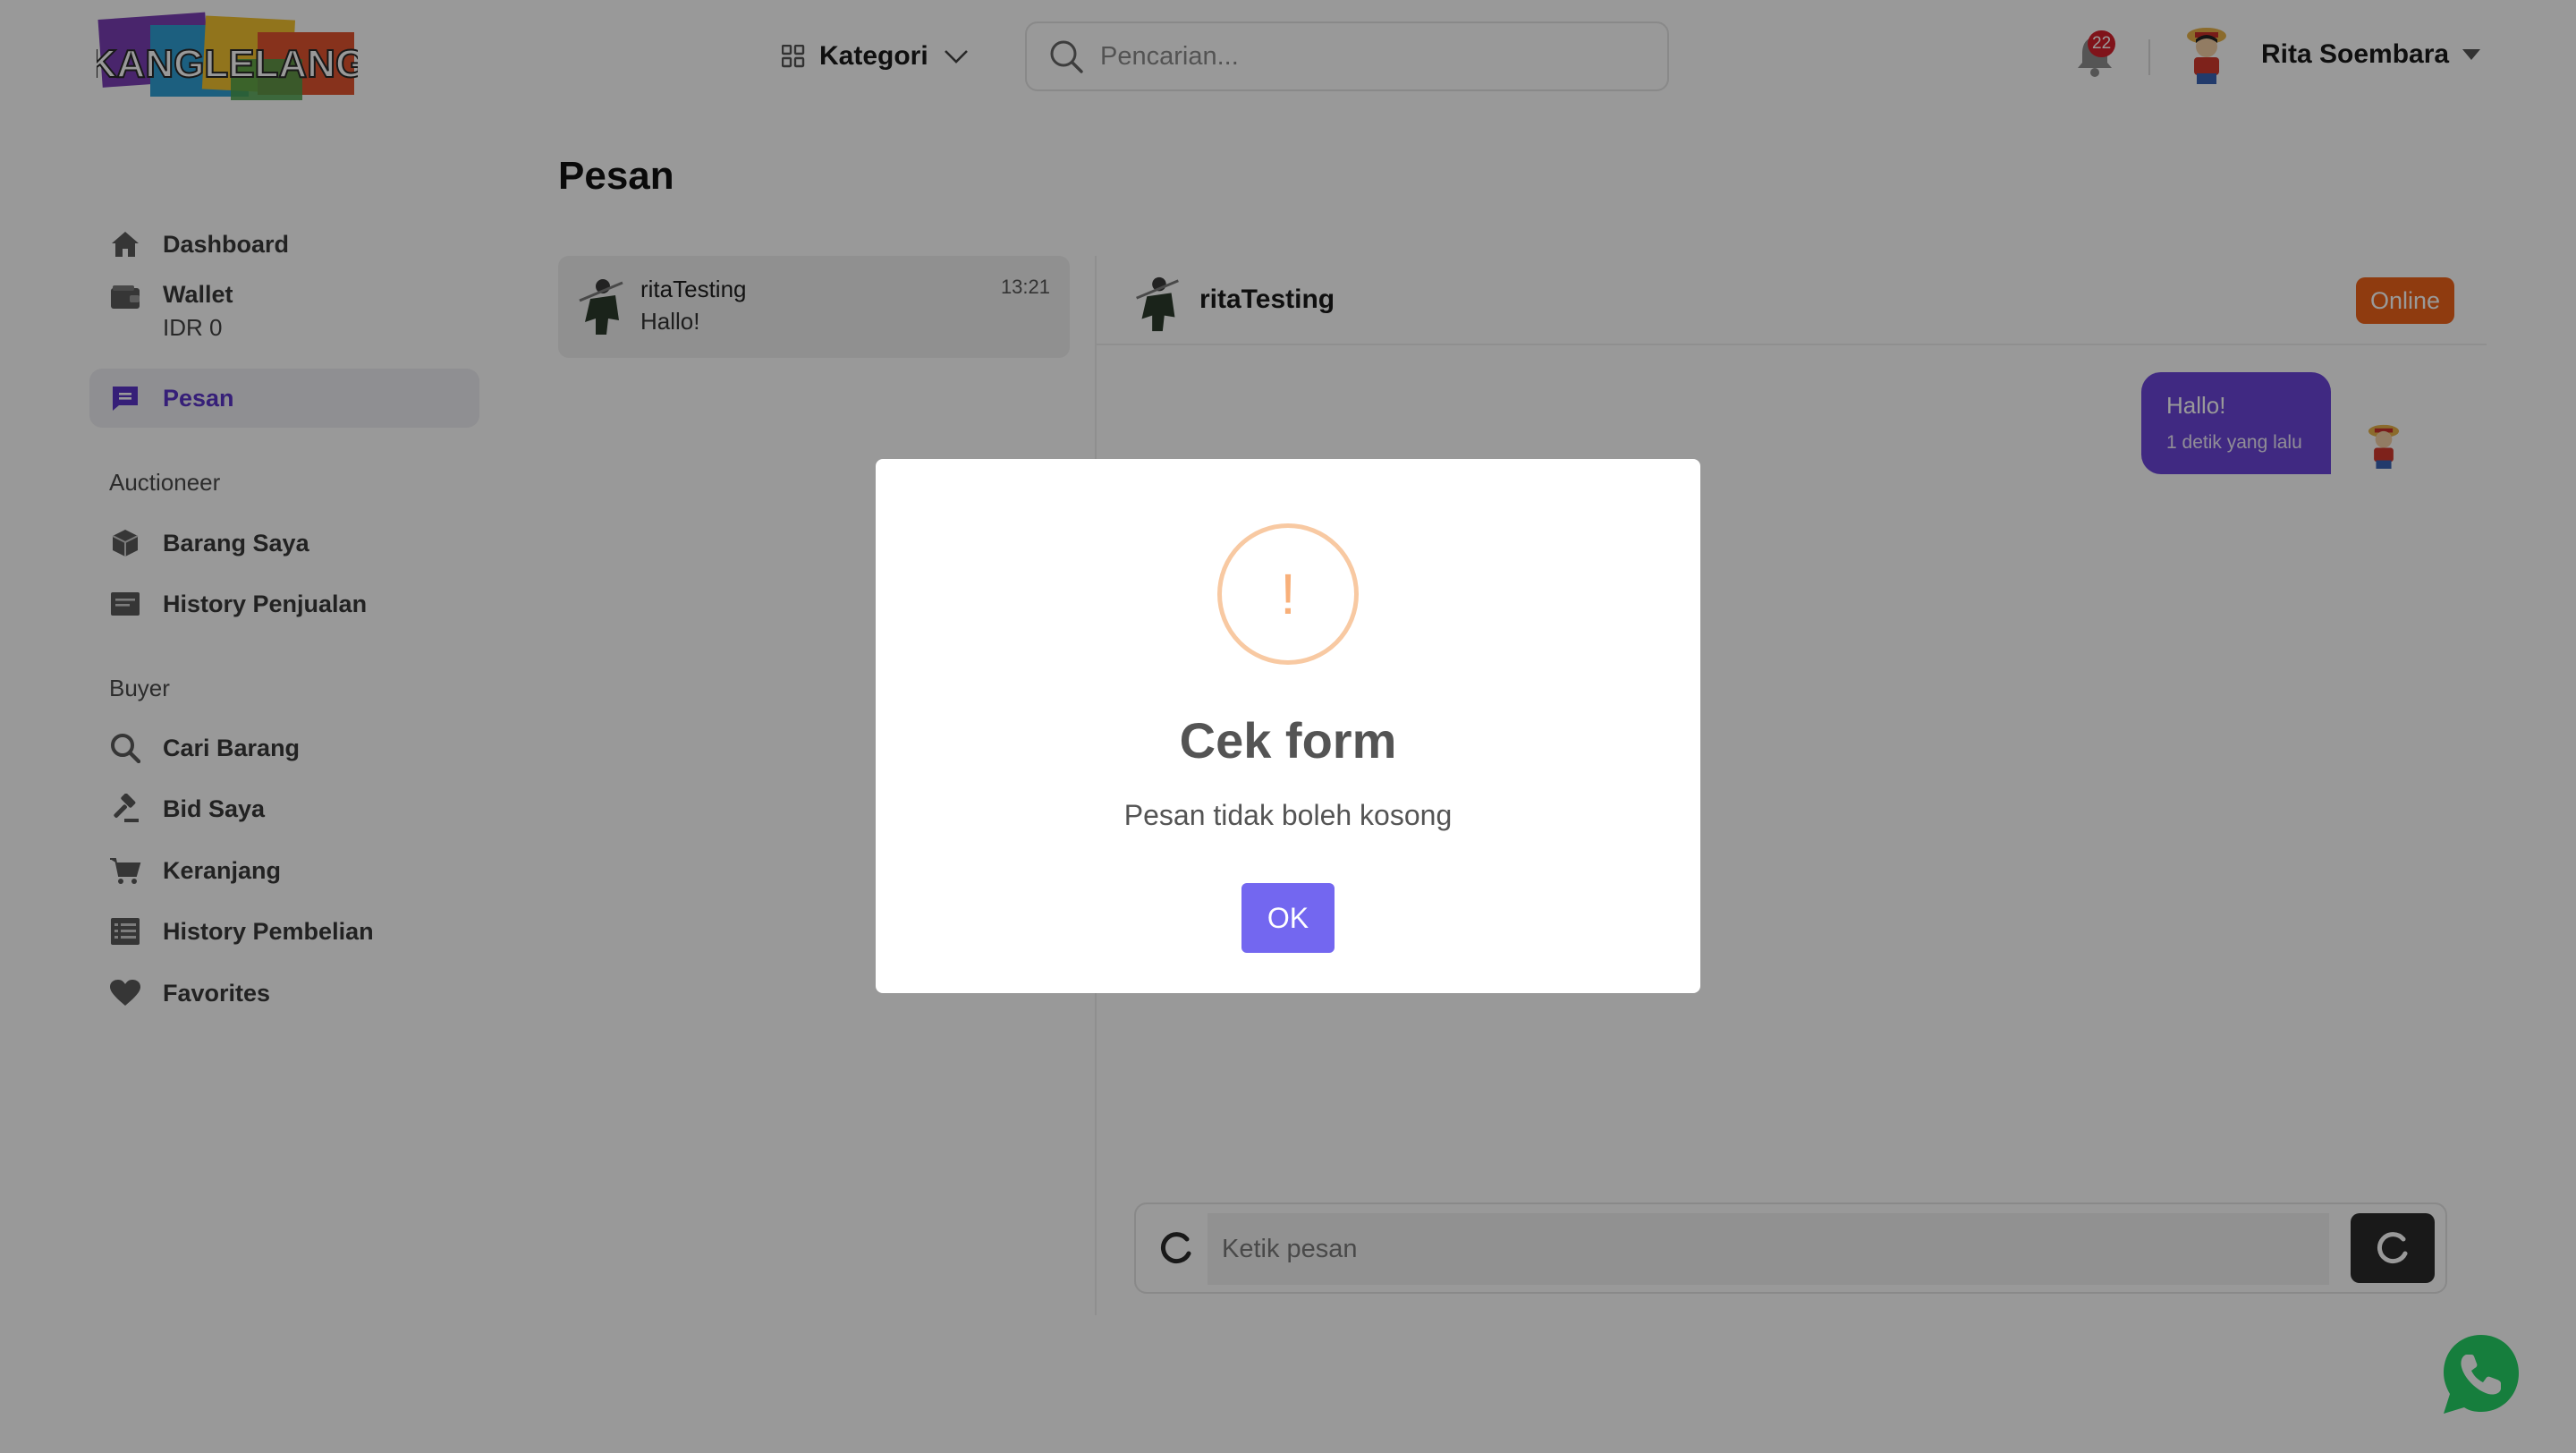  I want to click on alert-dialog: ! Cek form Pesan tidak boleh kosong OK, so click(1288, 726).